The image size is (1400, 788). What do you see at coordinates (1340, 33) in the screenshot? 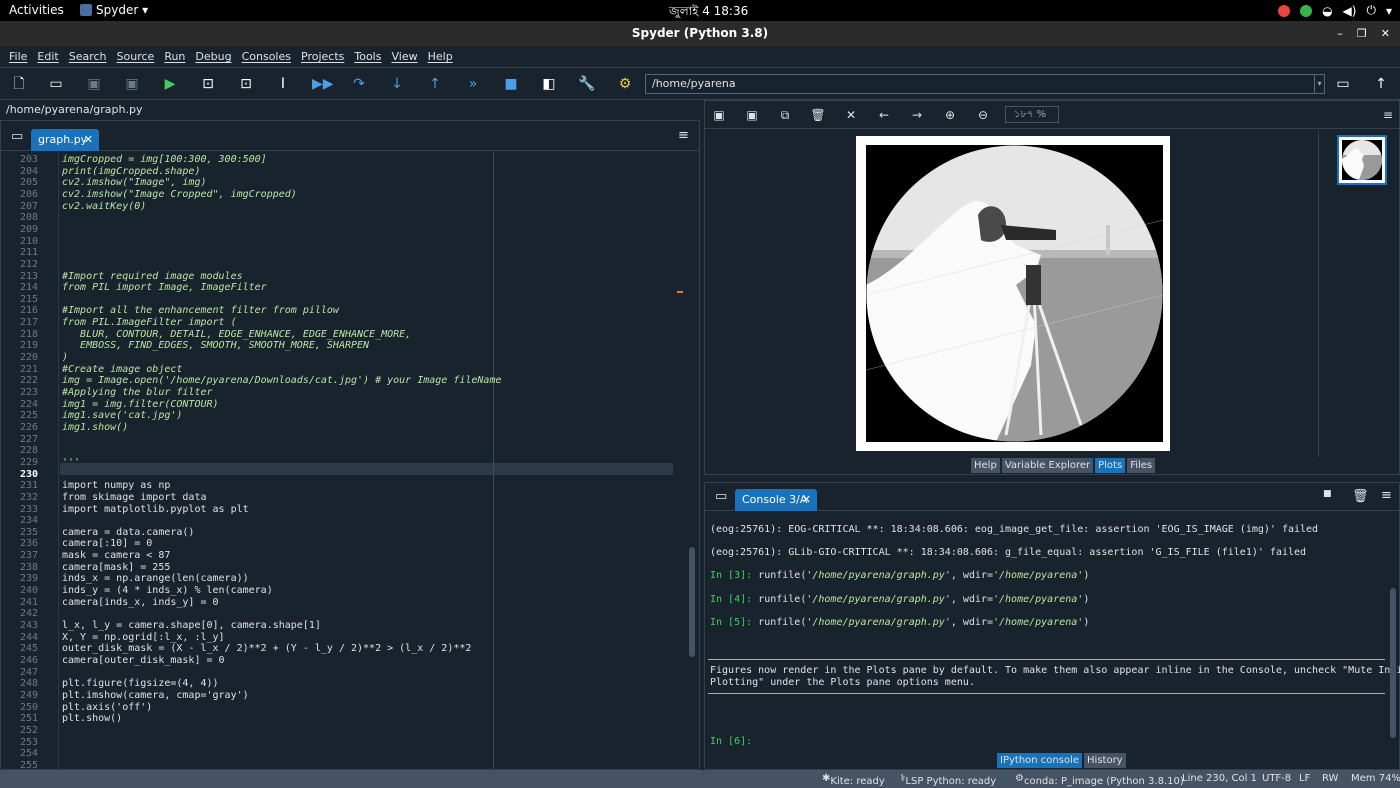
I see `minimize-icon: –` at bounding box center [1340, 33].